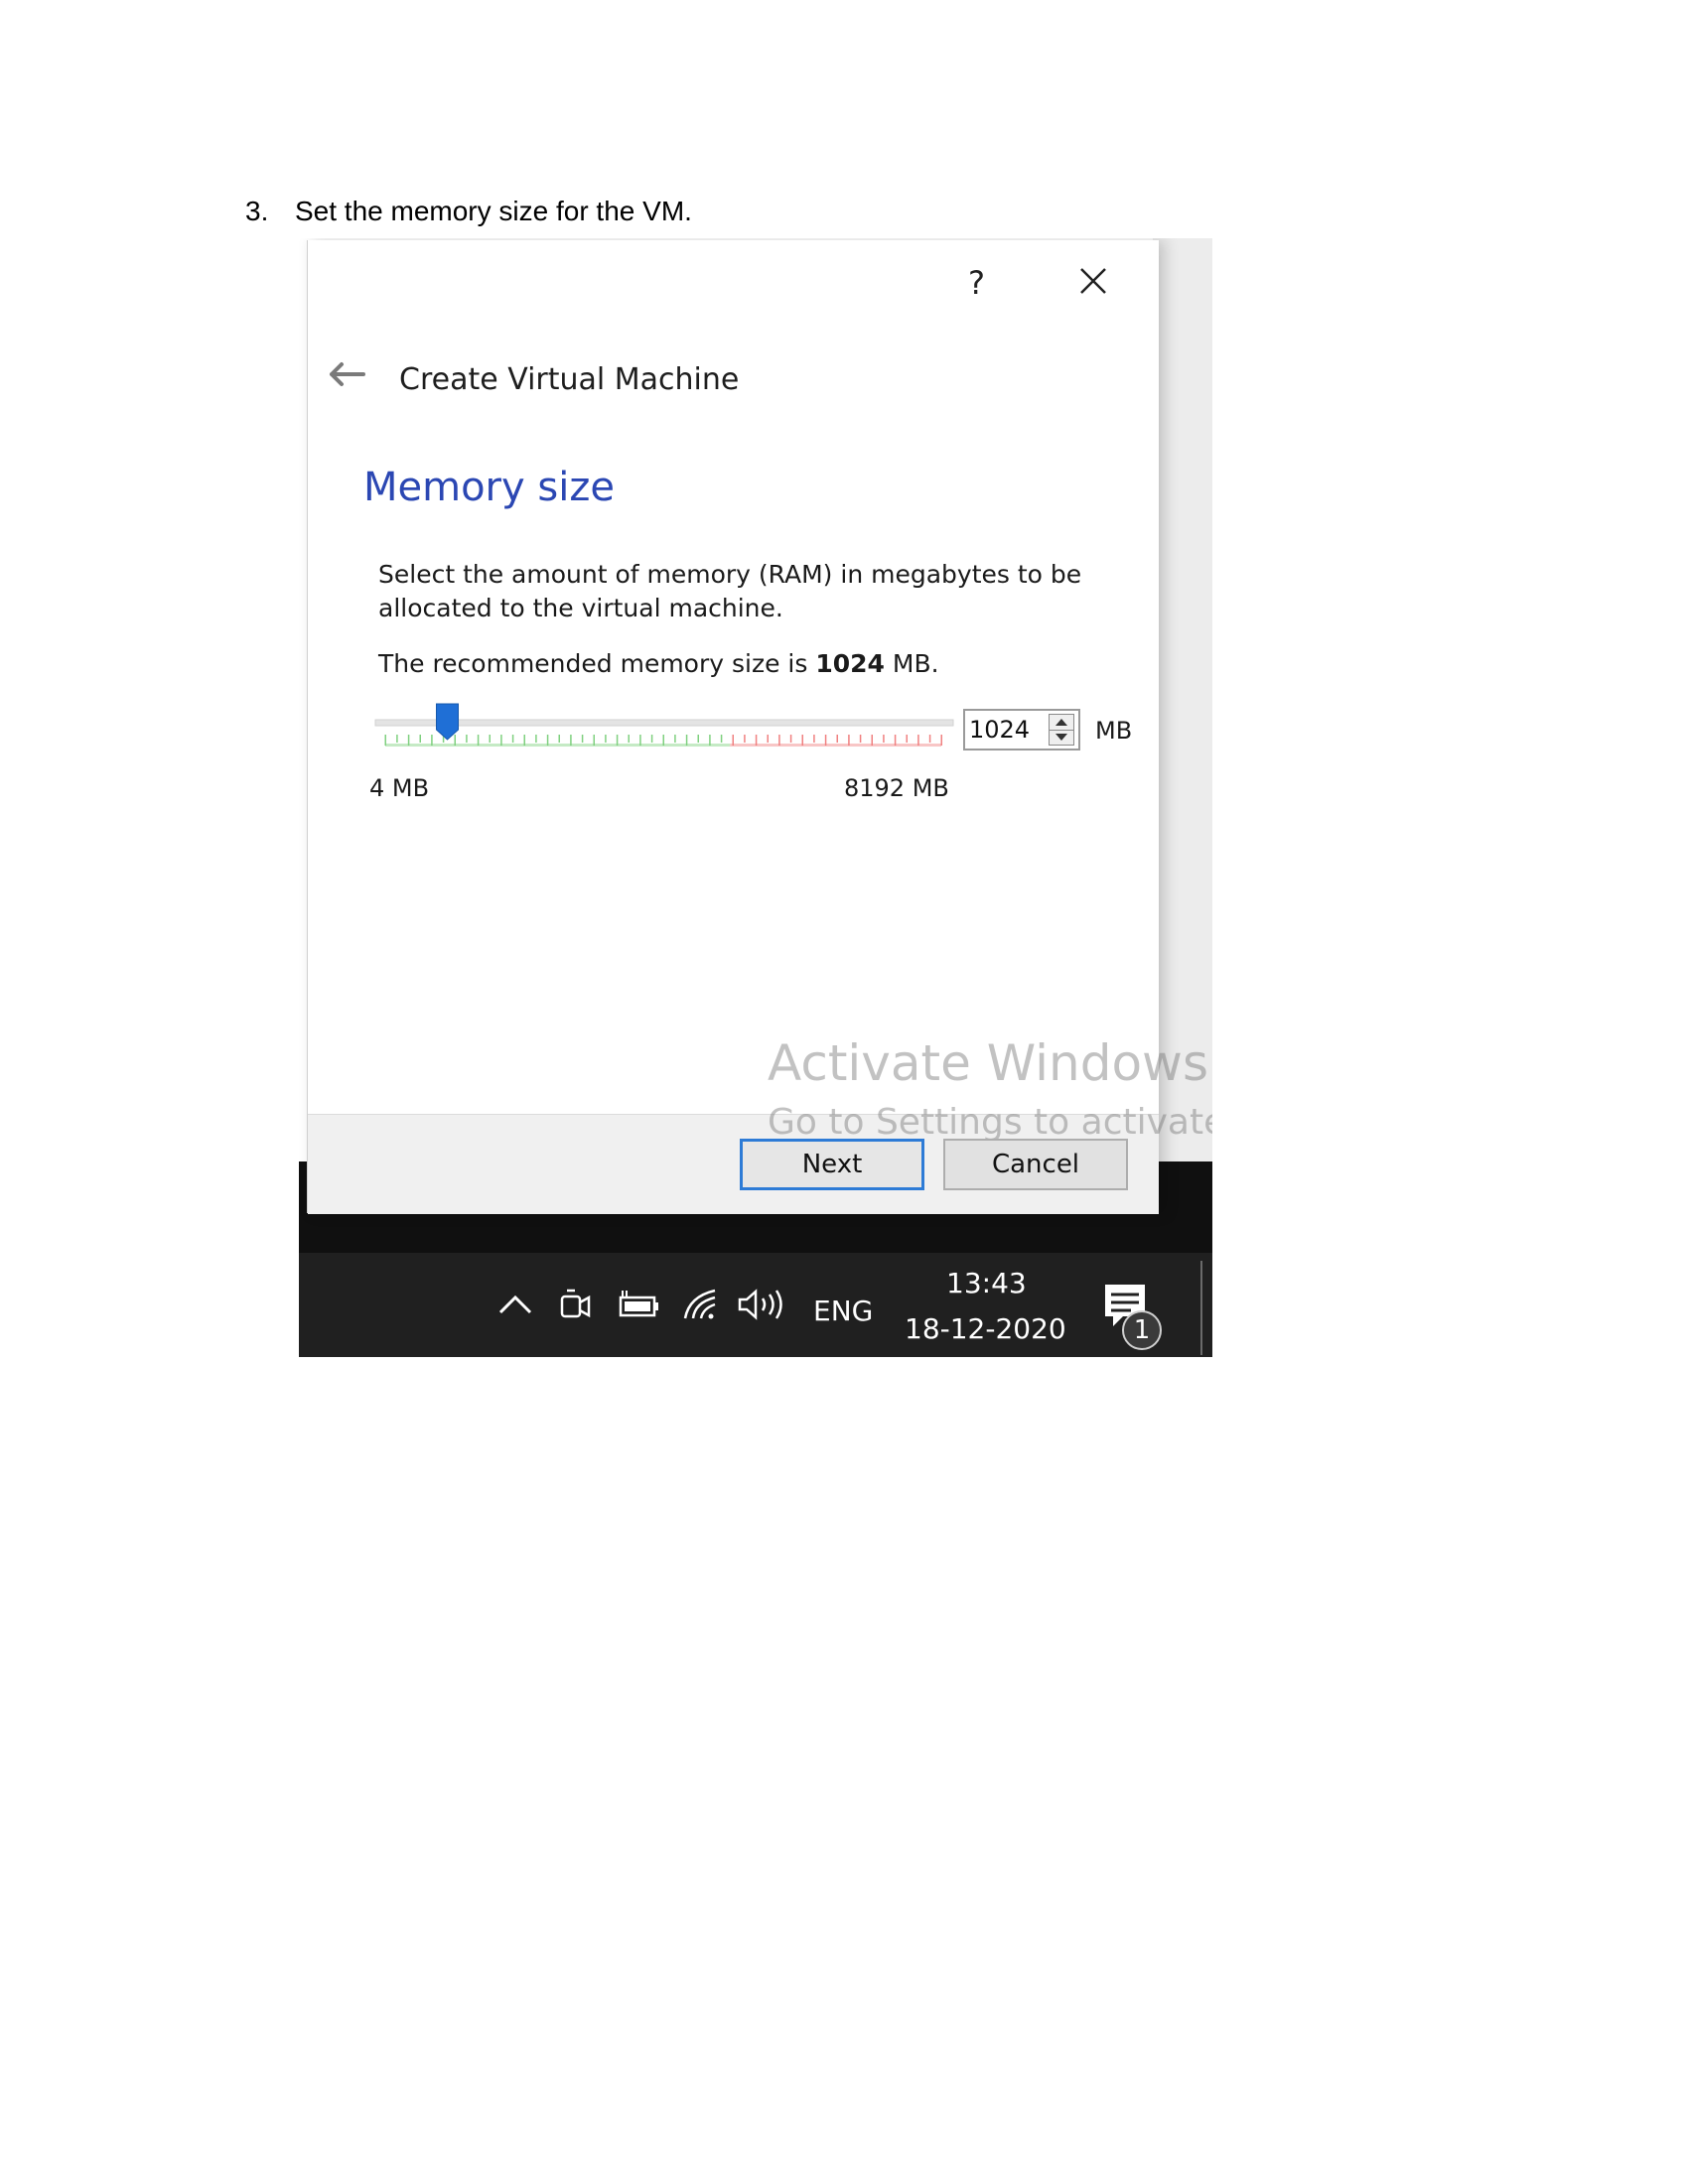 This screenshot has width=1688, height=2184. I want to click on help-button: ?, so click(976, 283).